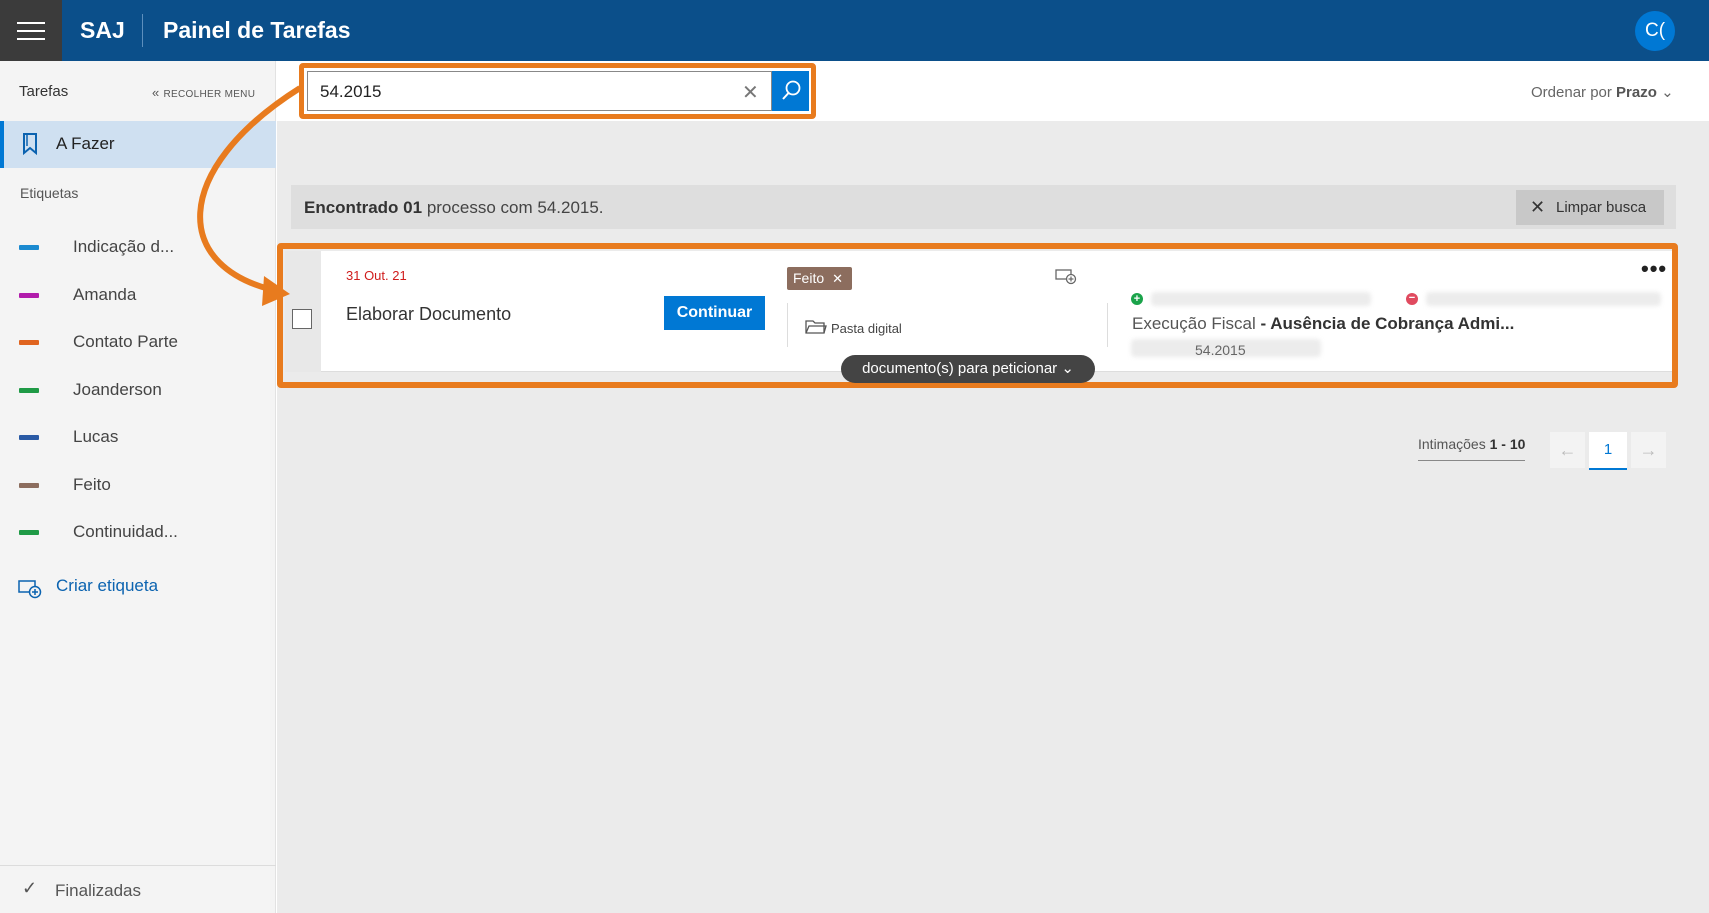 Image resolution: width=1709 pixels, height=913 pixels. What do you see at coordinates (102, 30) in the screenshot?
I see `brand-logo: SAJ` at bounding box center [102, 30].